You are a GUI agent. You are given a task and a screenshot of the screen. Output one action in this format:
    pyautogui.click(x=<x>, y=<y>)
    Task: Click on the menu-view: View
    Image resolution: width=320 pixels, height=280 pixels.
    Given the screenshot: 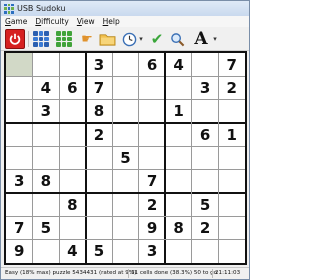 What is the action you would take?
    pyautogui.click(x=86, y=21)
    